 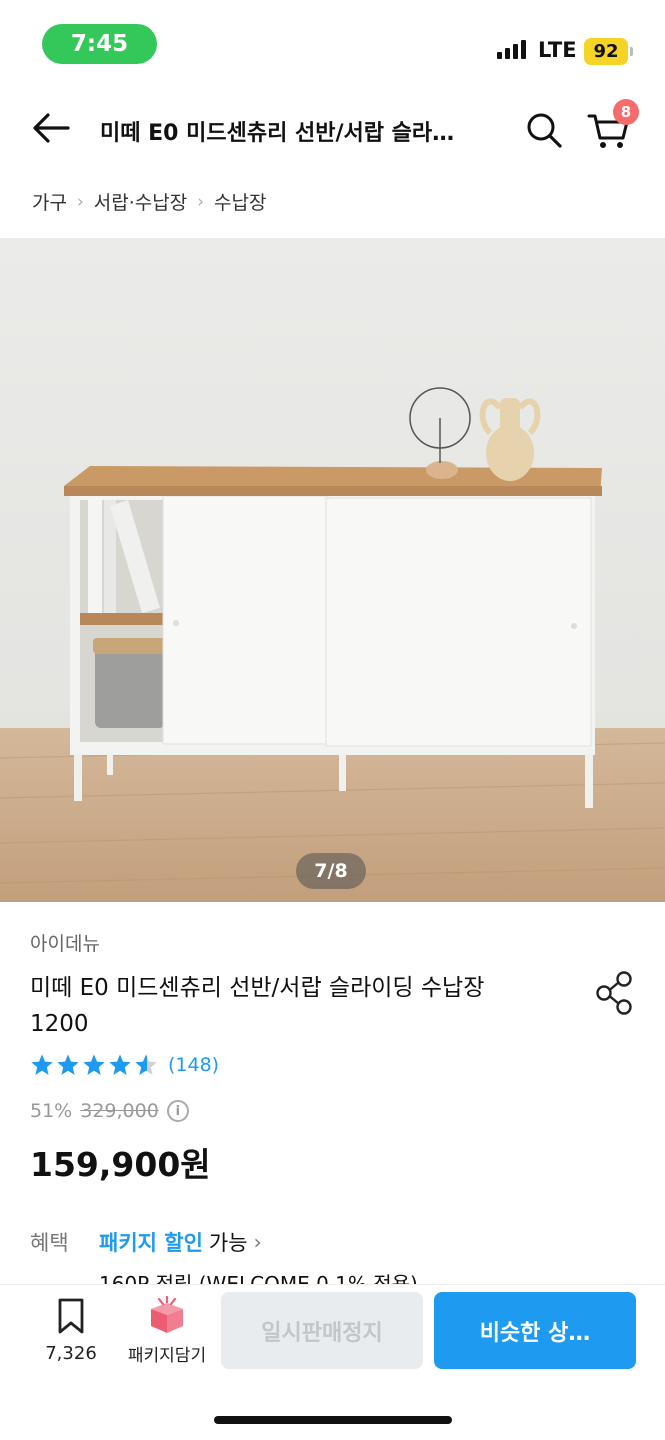 I want to click on package-label: 패키지담기, so click(x=167, y=1356).